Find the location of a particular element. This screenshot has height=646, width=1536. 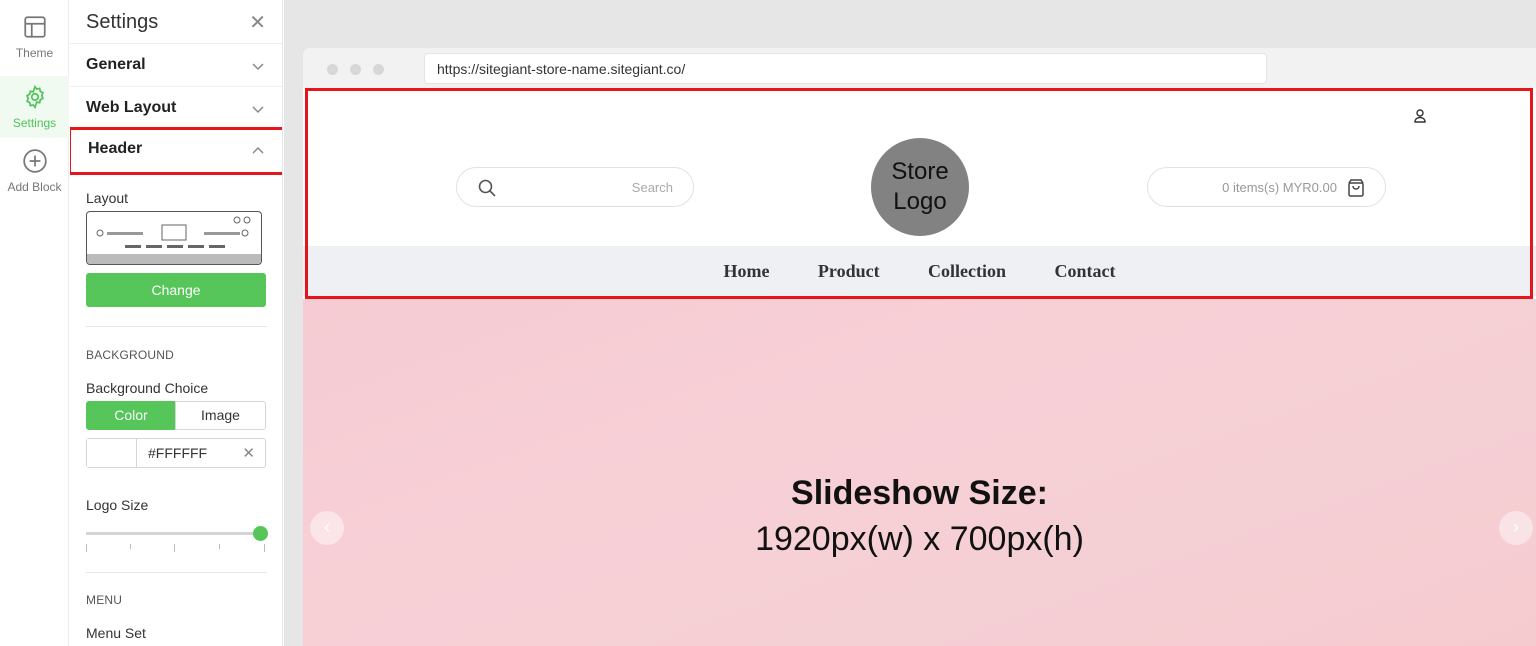

store-logo: Store Logo is located at coordinates (920, 187).